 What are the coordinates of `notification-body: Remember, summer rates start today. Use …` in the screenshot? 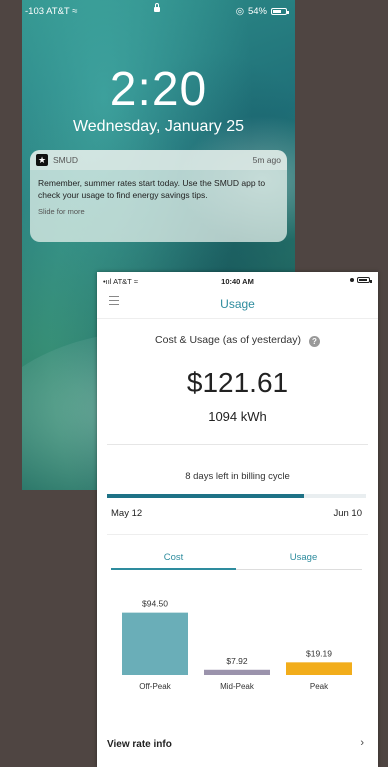 It's located at (152, 189).